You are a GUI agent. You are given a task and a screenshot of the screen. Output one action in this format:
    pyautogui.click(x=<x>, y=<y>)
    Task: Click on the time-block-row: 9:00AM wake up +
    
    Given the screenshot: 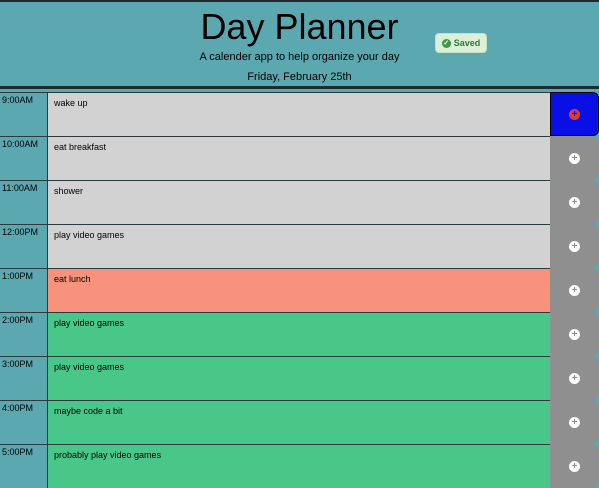 What is the action you would take?
    pyautogui.click(x=299, y=114)
    